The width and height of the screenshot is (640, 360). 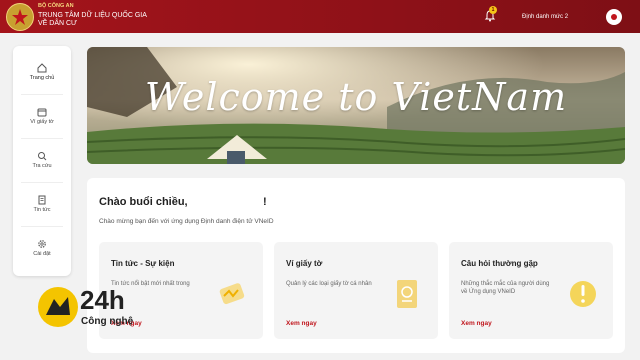 What do you see at coordinates (583, 294) in the screenshot?
I see `exclamation-icon` at bounding box center [583, 294].